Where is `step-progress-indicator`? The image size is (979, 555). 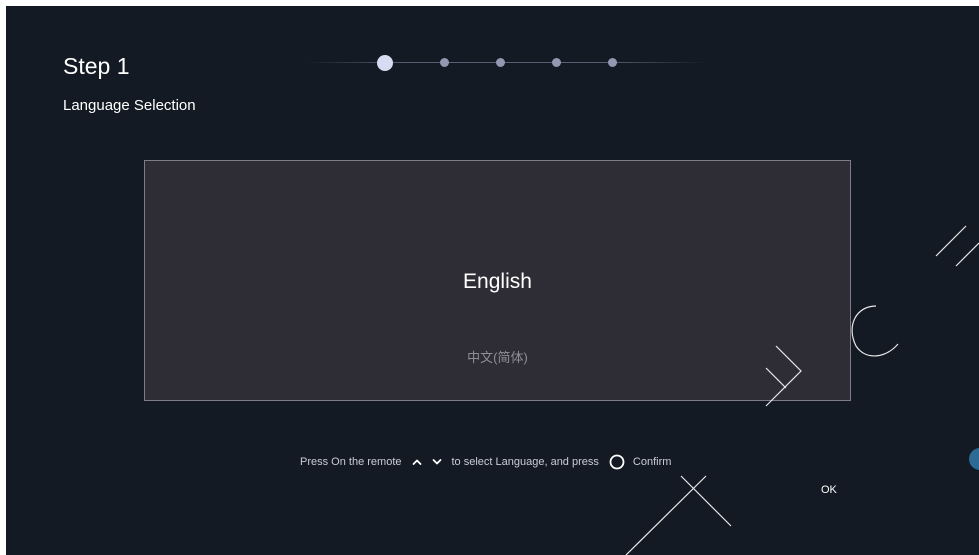 step-progress-indicator is located at coordinates (506, 63).